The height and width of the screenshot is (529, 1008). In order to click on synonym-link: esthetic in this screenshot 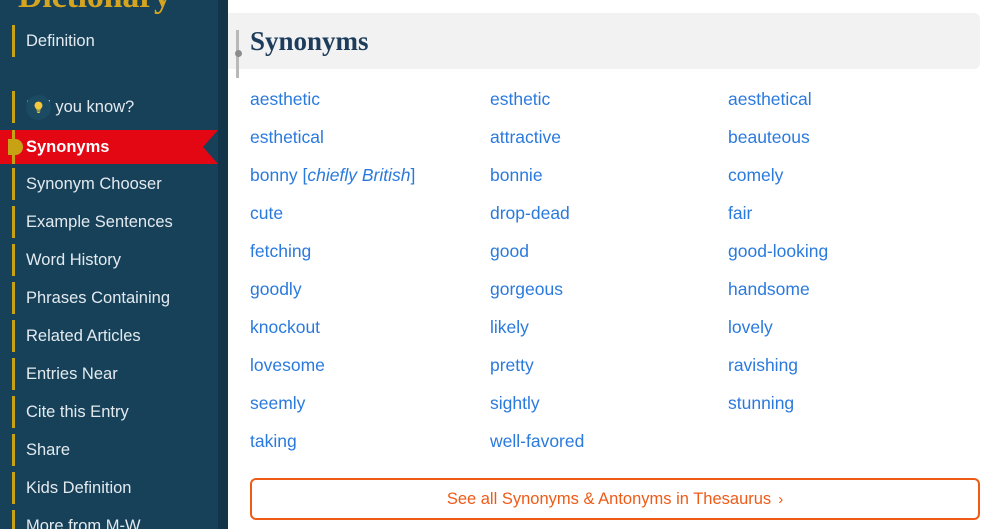, I will do `click(537, 99)`.